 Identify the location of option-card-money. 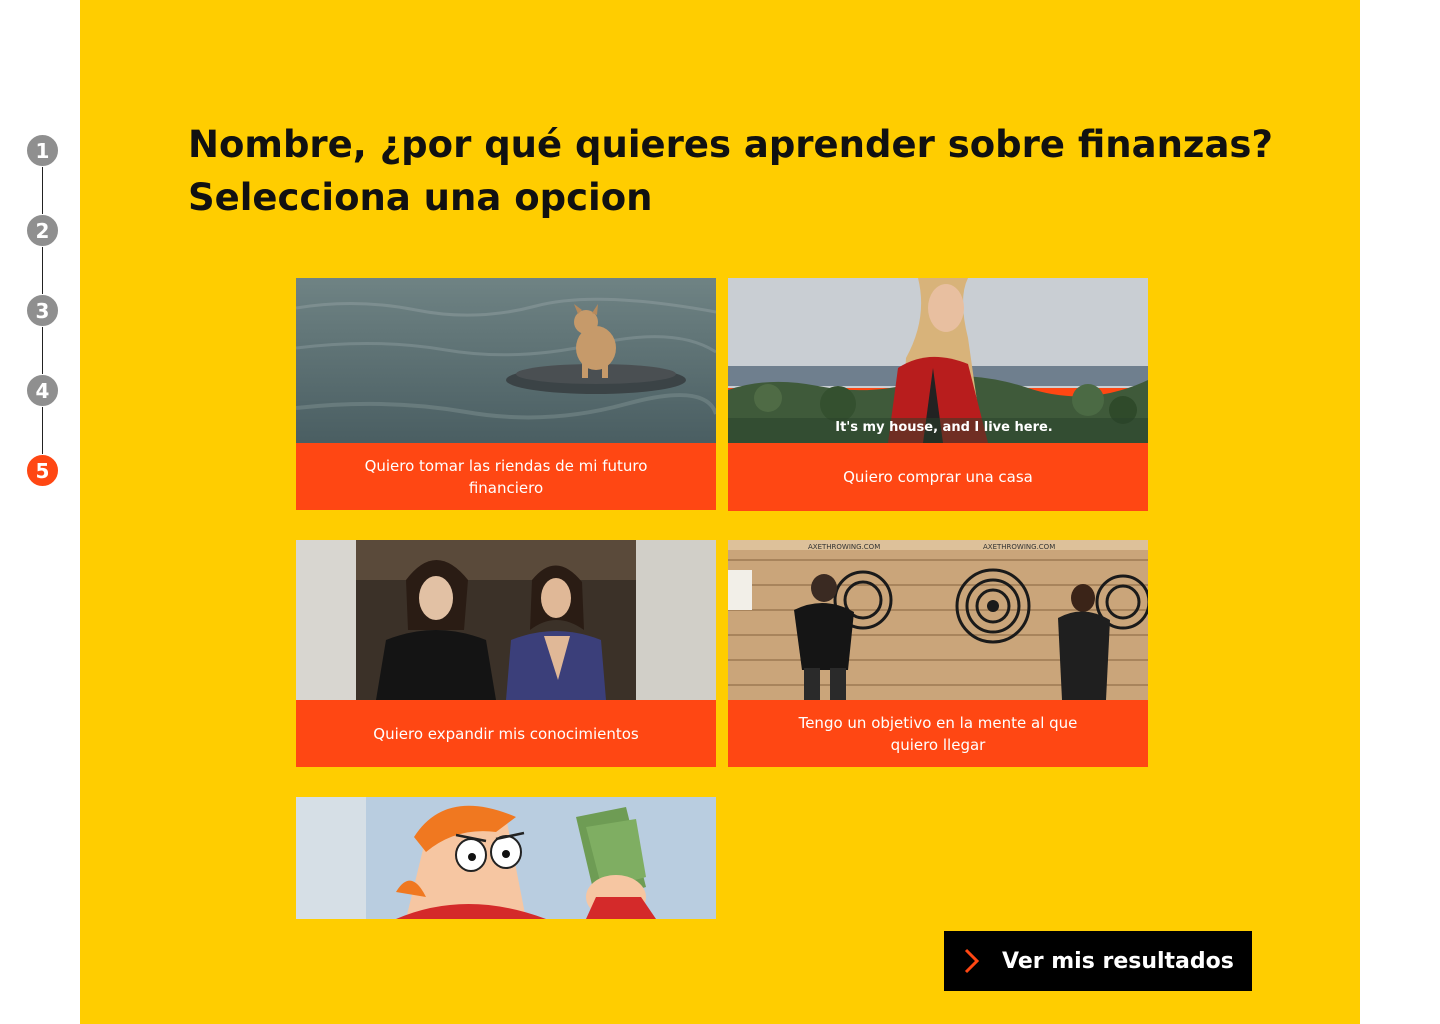
(506, 858).